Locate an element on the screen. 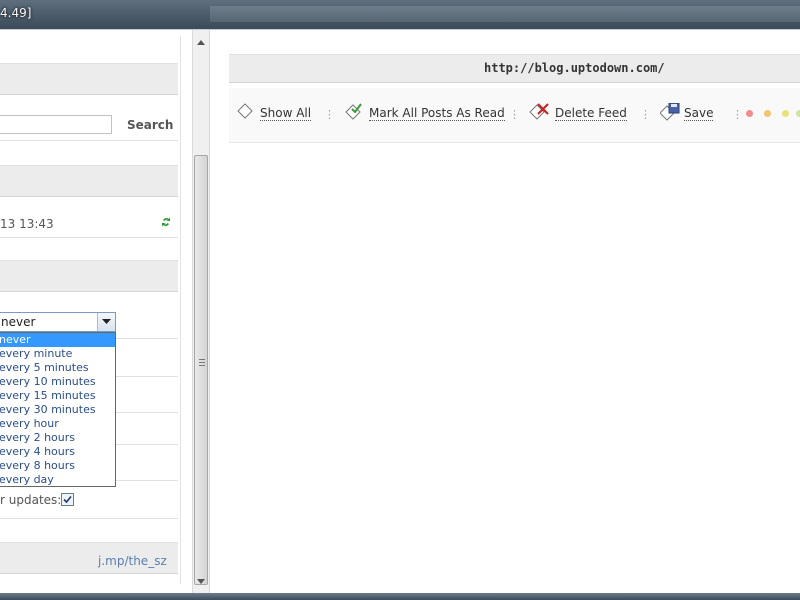  update-interval-value: never is located at coordinates (18, 322).